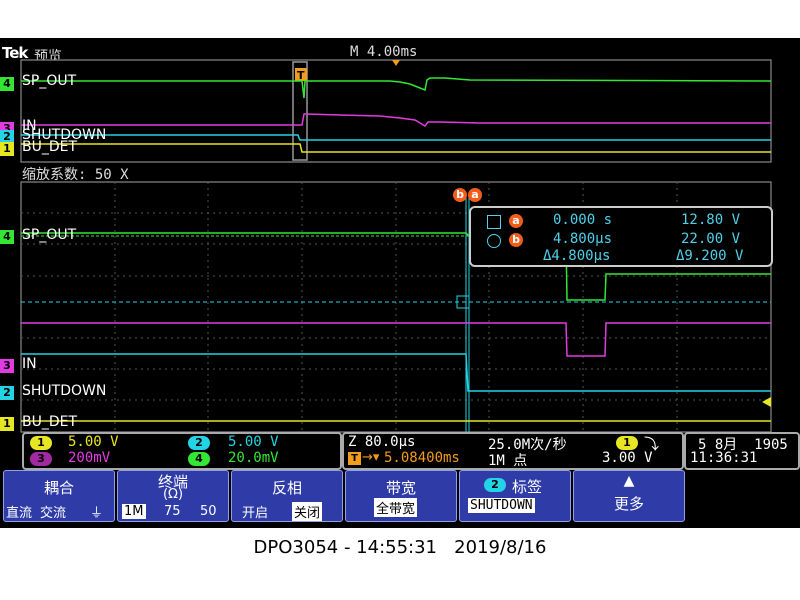 The height and width of the screenshot is (600, 800). What do you see at coordinates (629, 481) in the screenshot?
I see `arrow-up-icon: ▲` at bounding box center [629, 481].